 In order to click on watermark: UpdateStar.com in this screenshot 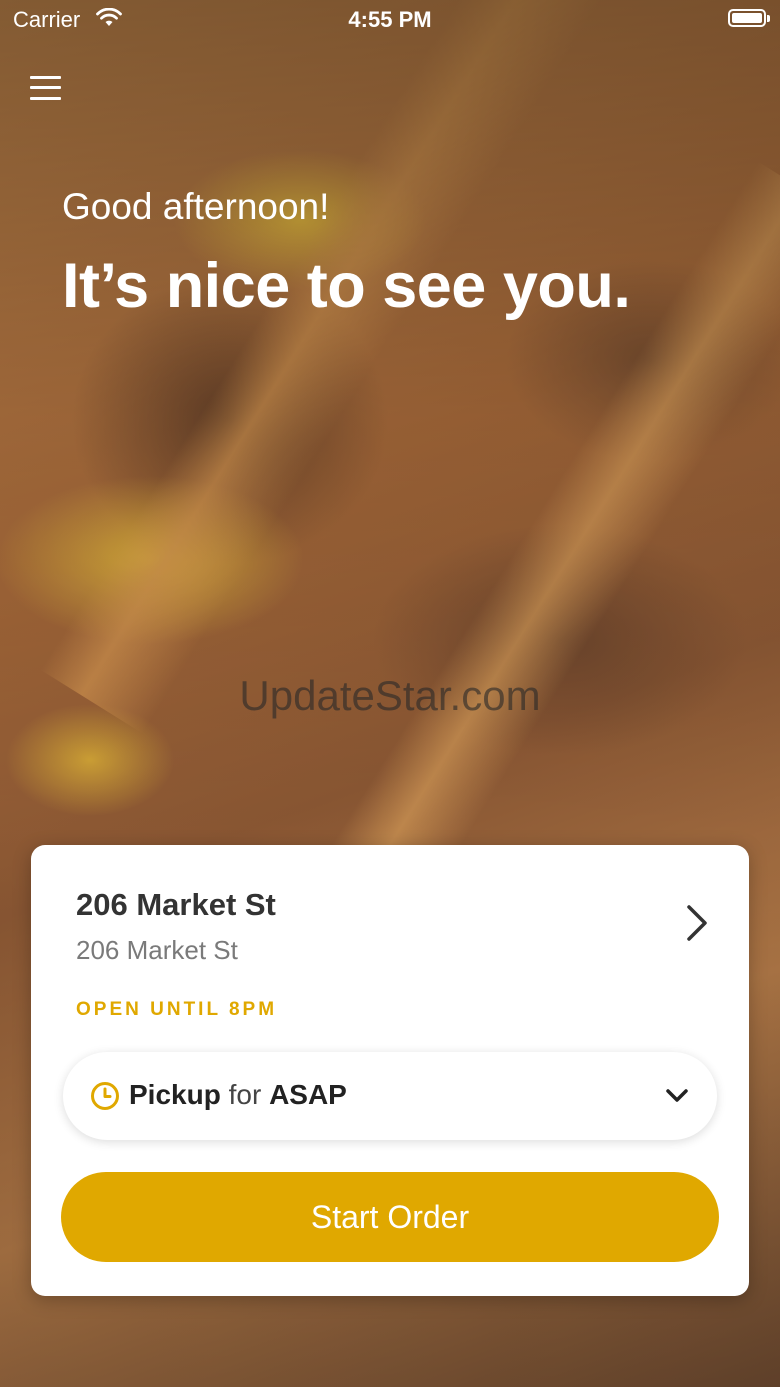, I will do `click(390, 695)`.